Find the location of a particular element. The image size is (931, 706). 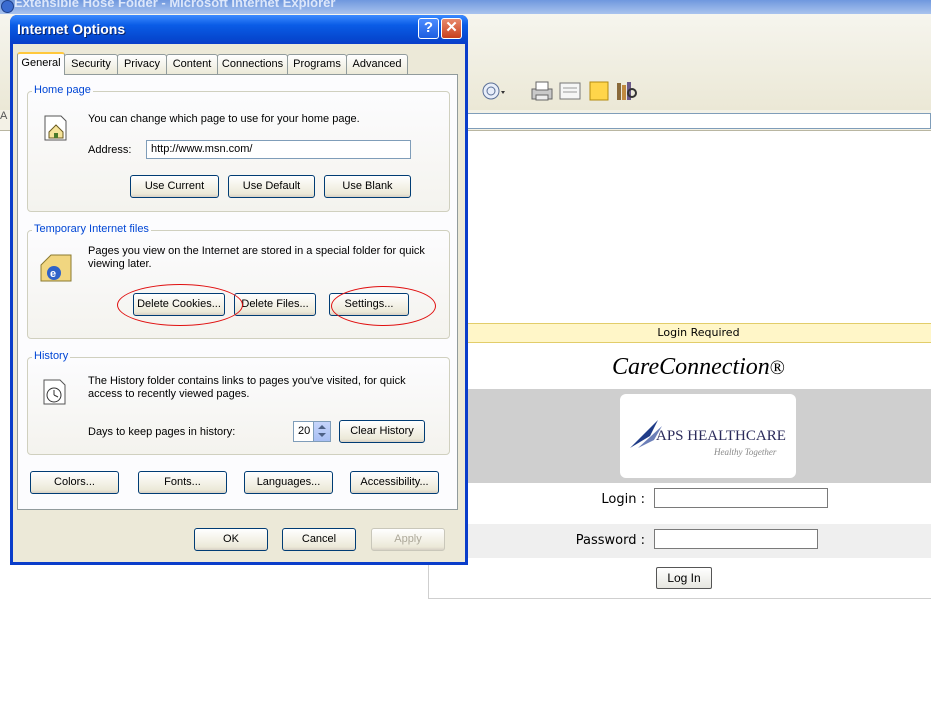

print-icon is located at coordinates (542, 91).